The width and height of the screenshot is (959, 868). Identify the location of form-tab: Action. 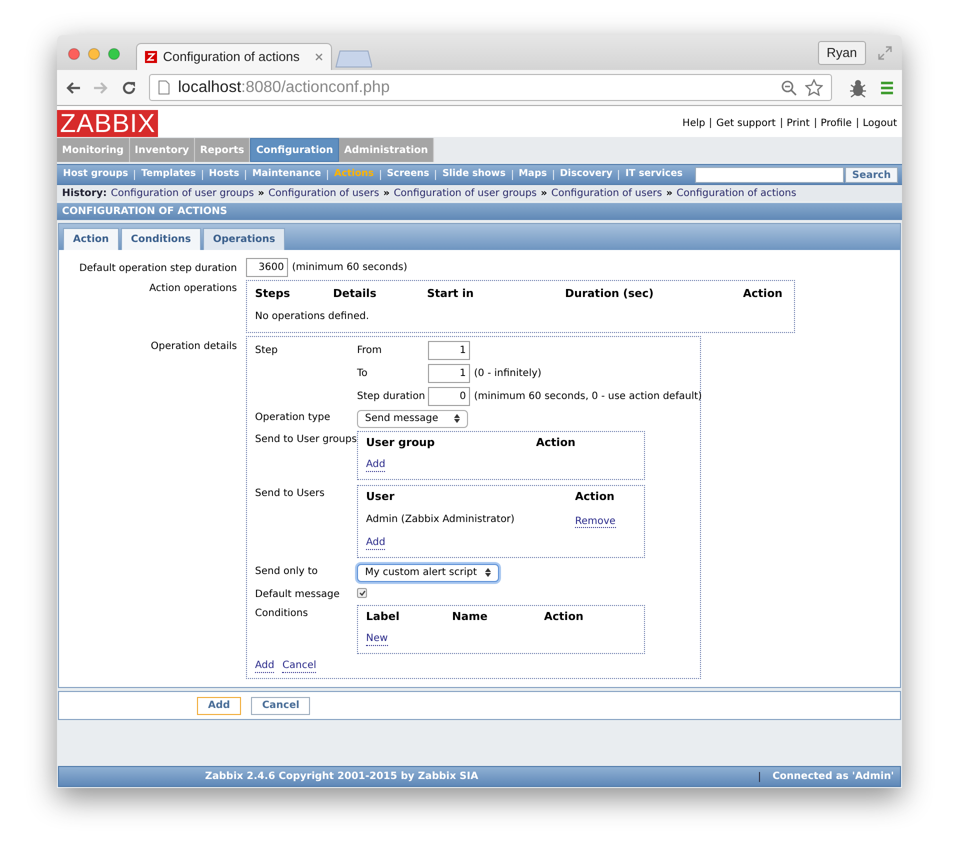
(91, 239).